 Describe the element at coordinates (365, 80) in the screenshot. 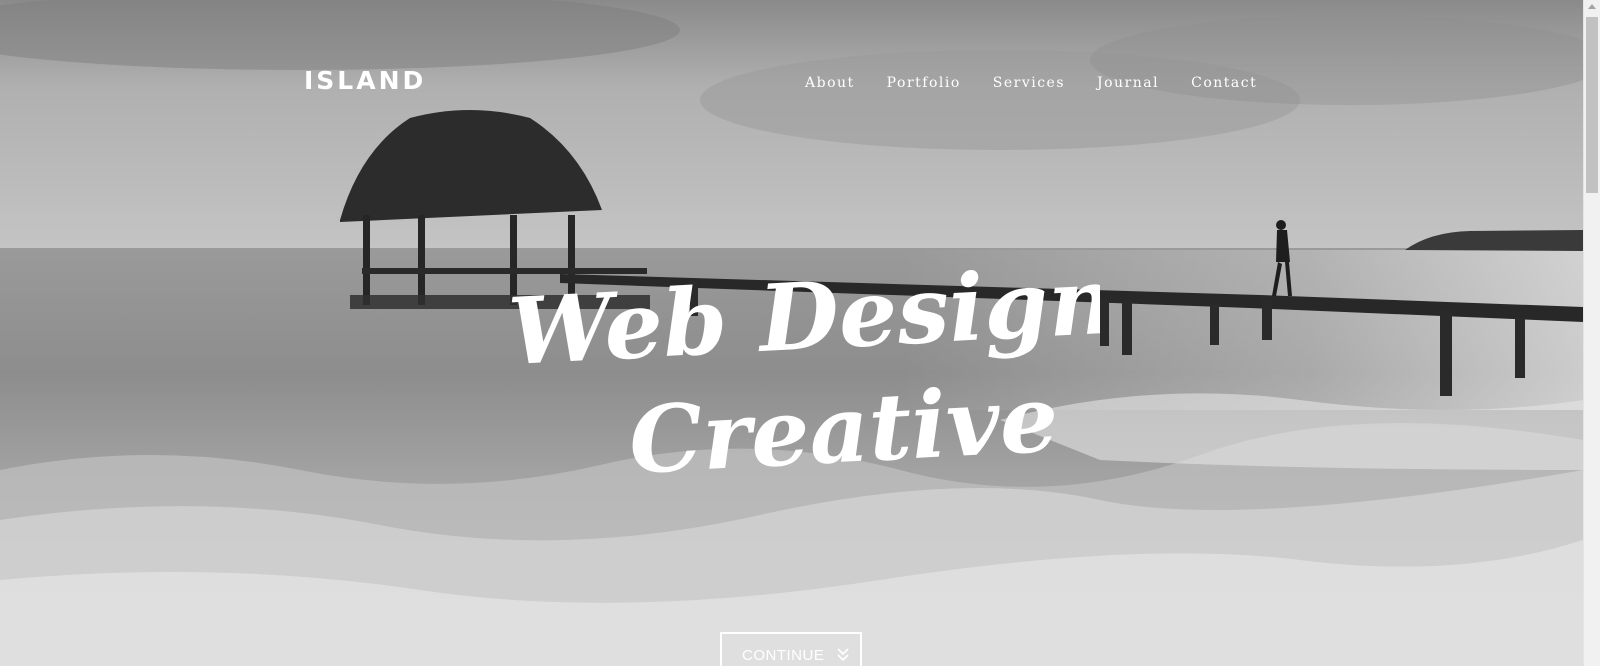

I see `site-logo: ISLAND` at that location.